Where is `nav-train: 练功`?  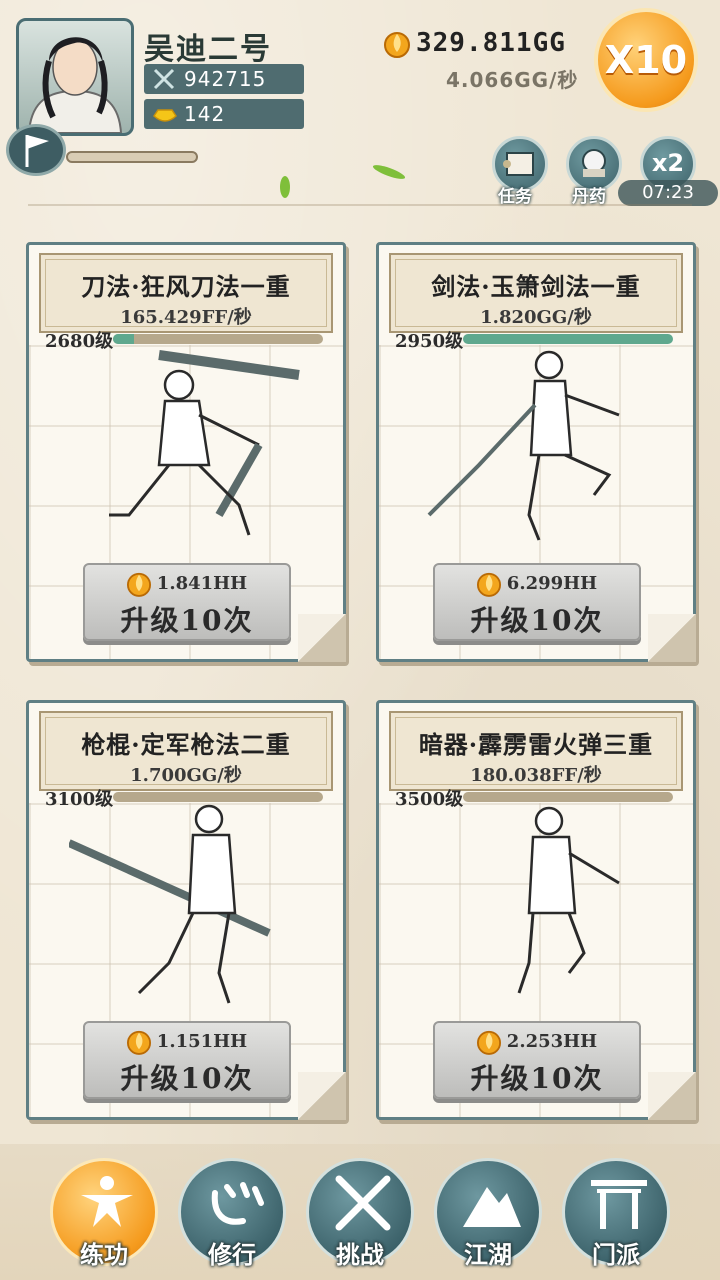
nav-train: 练功 is located at coordinates (104, 1213).